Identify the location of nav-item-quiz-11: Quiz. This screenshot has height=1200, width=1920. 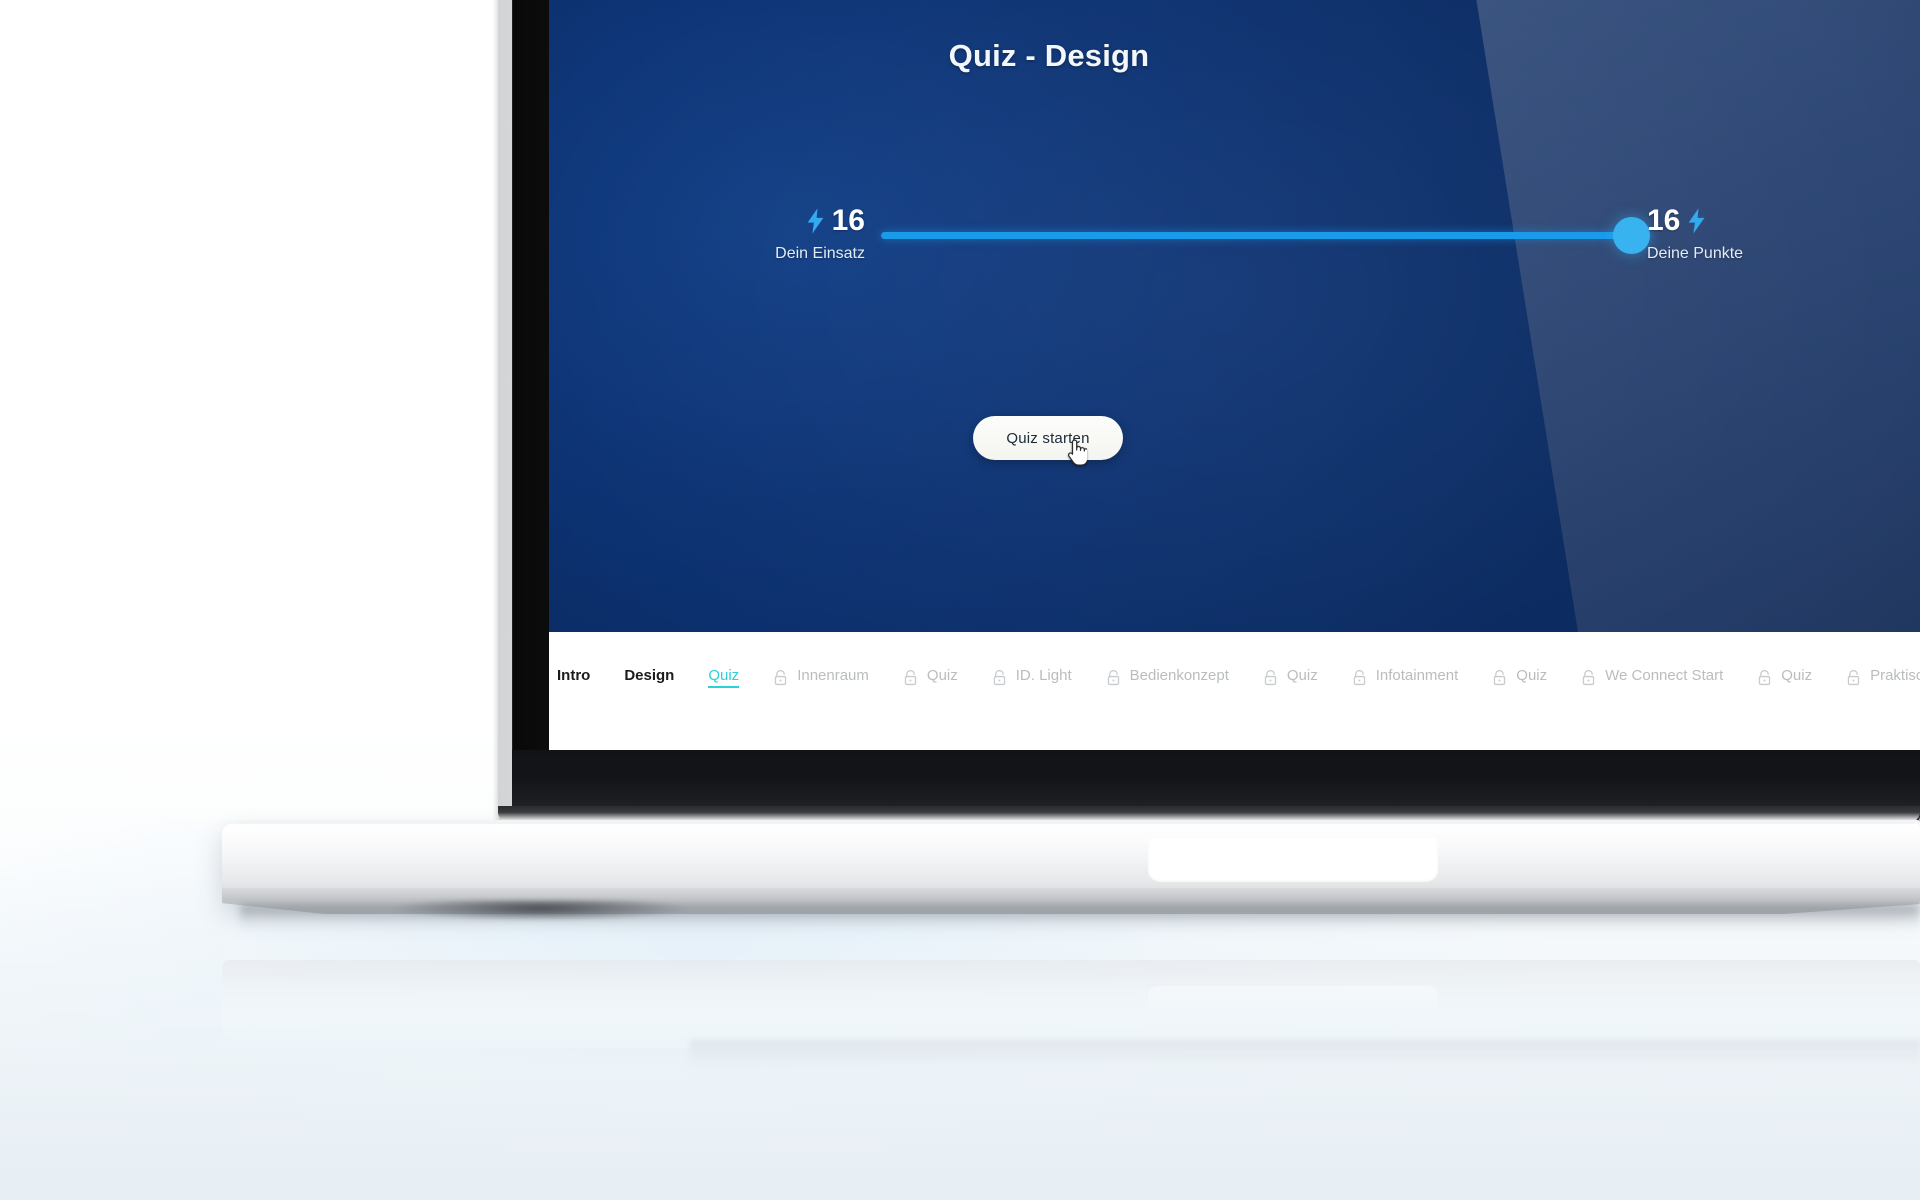
(1784, 677).